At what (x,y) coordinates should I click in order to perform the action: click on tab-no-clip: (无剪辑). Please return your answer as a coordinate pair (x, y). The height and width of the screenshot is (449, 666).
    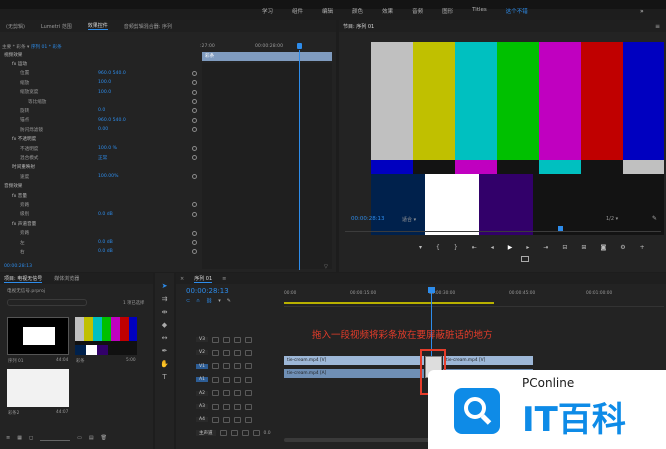
    Looking at the image, I should click on (15, 26).